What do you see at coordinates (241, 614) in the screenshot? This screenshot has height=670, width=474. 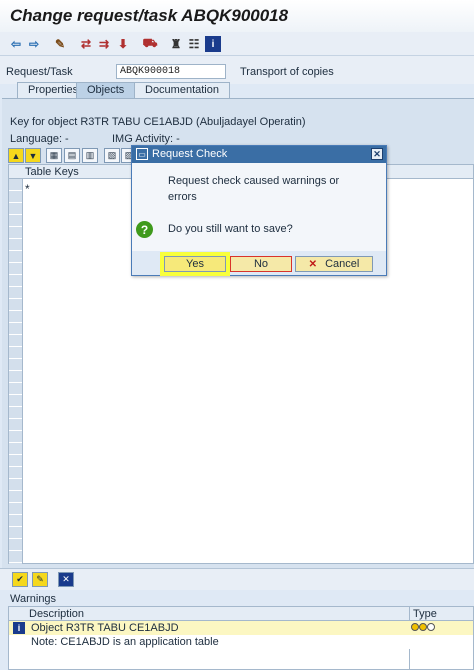 I see `warnings-header: Description Type` at bounding box center [241, 614].